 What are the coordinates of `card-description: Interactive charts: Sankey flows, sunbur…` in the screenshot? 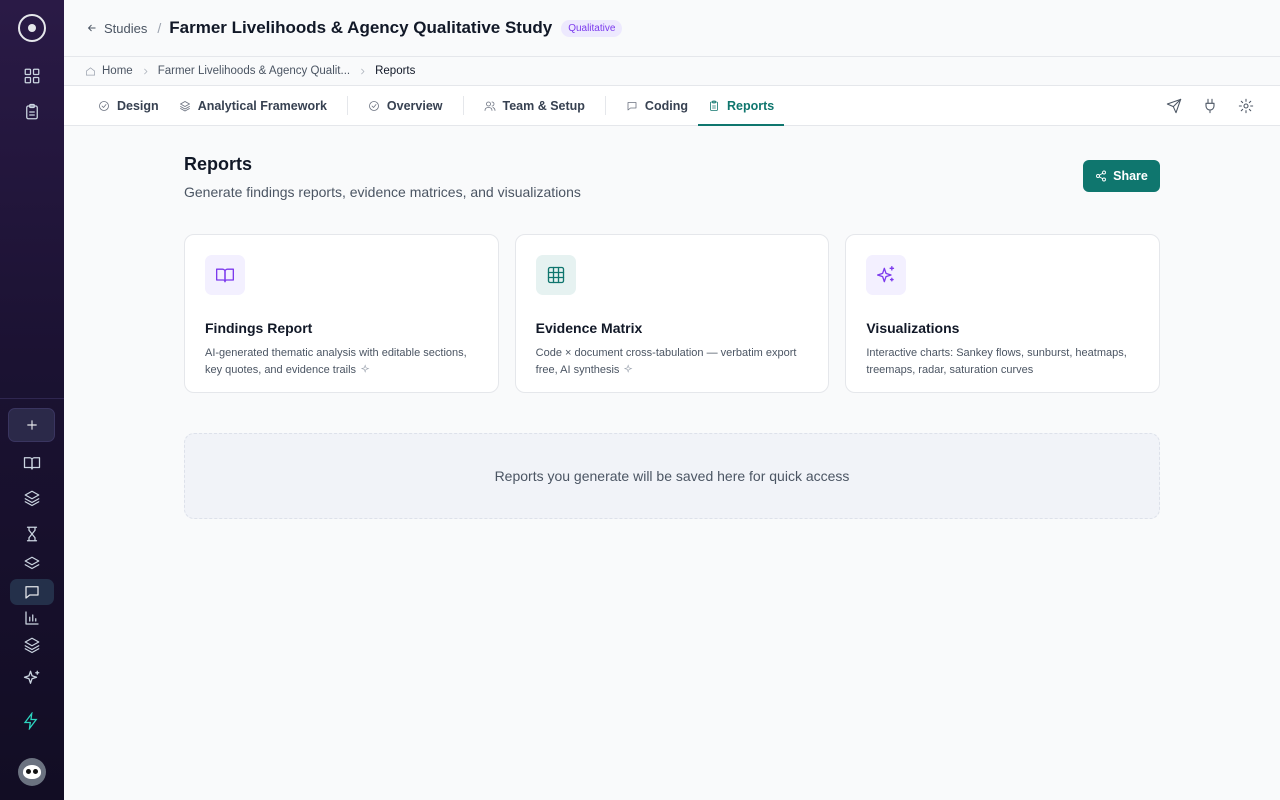 It's located at (1002, 362).